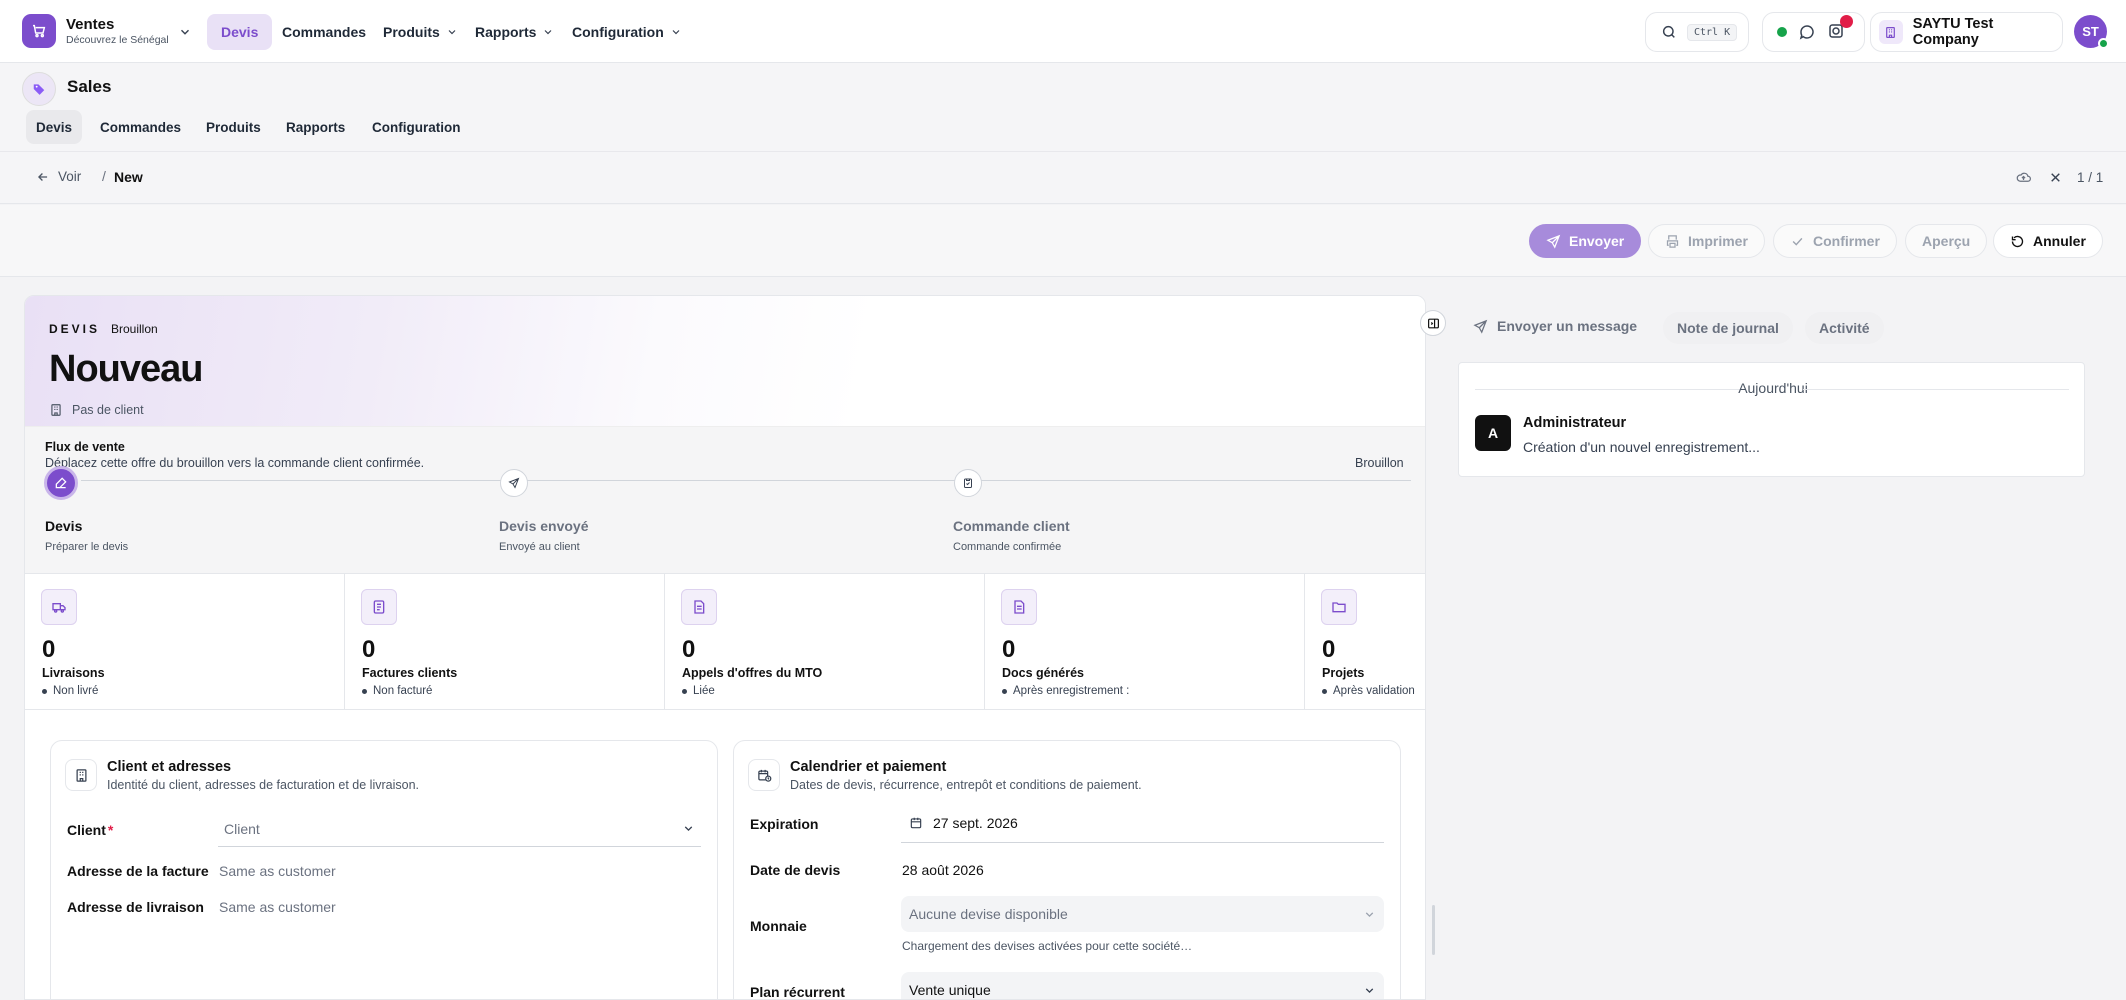  I want to click on record-kind: DEVIS, so click(75, 329).